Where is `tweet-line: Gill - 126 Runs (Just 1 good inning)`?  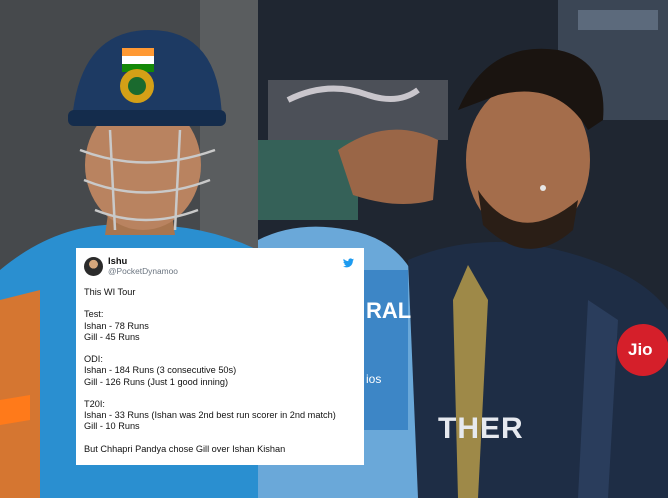 tweet-line: Gill - 126 Runs (Just 1 good inning) is located at coordinates (156, 381).